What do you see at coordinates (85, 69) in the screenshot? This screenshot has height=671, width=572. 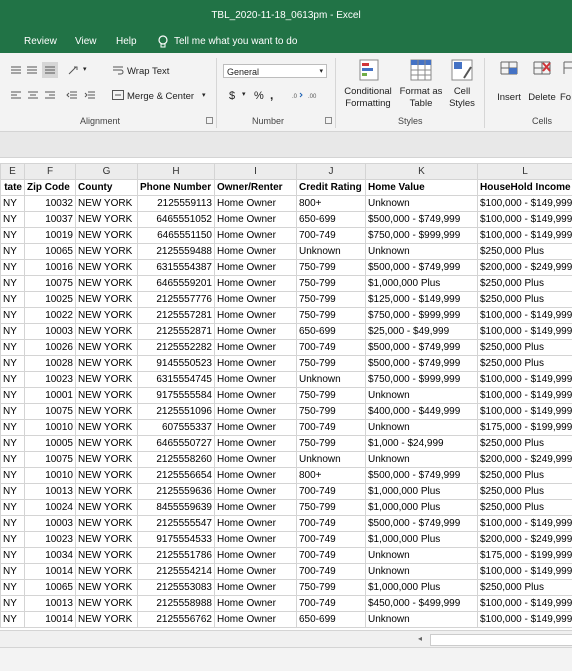 I see `orientation-dropdown-icon: ▾` at bounding box center [85, 69].